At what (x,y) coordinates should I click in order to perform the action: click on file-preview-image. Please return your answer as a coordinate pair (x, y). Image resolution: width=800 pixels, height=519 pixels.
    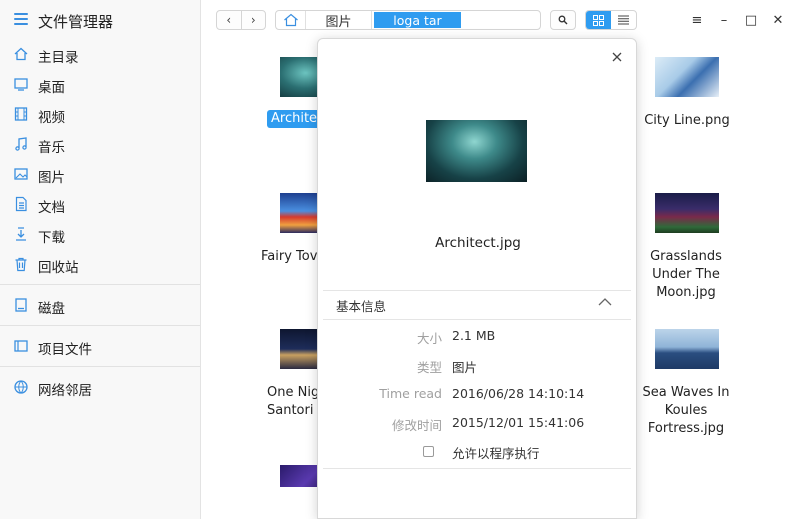
    Looking at the image, I should click on (476, 151).